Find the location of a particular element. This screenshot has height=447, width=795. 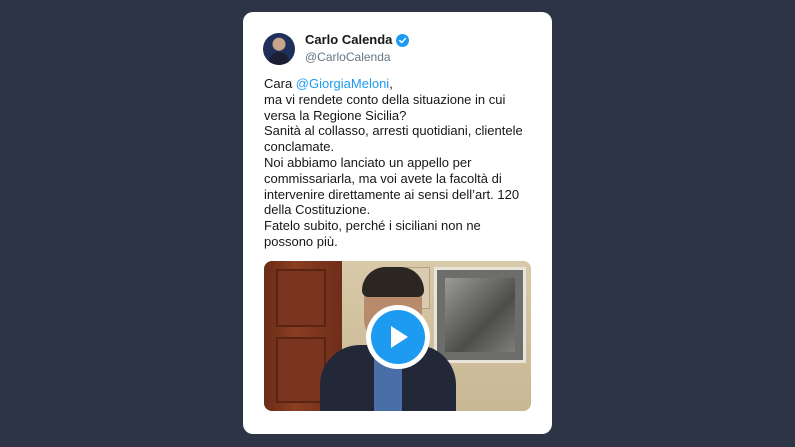

tweet-line: conclamate. is located at coordinates (299, 147).